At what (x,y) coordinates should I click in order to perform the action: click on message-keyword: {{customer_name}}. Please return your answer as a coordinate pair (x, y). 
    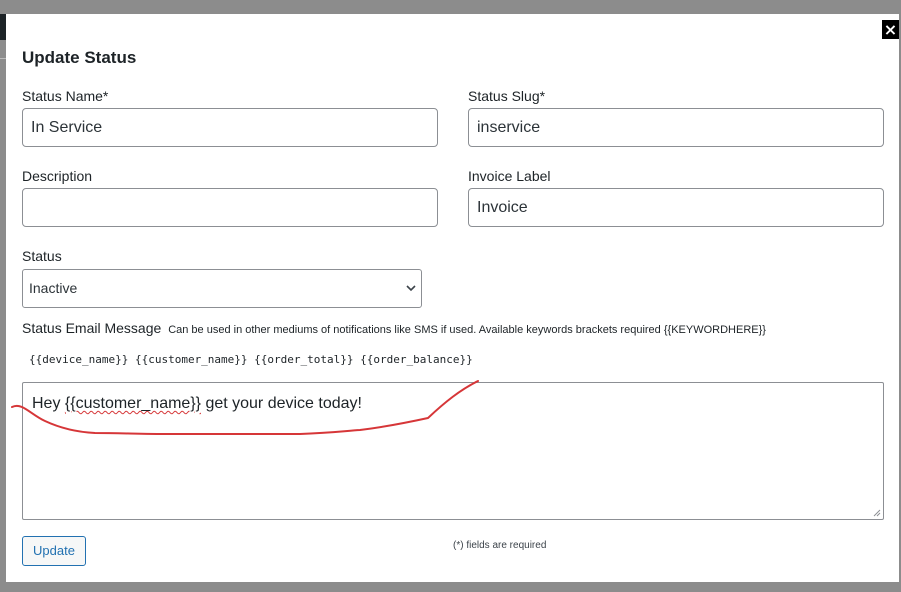
    Looking at the image, I should click on (132, 403).